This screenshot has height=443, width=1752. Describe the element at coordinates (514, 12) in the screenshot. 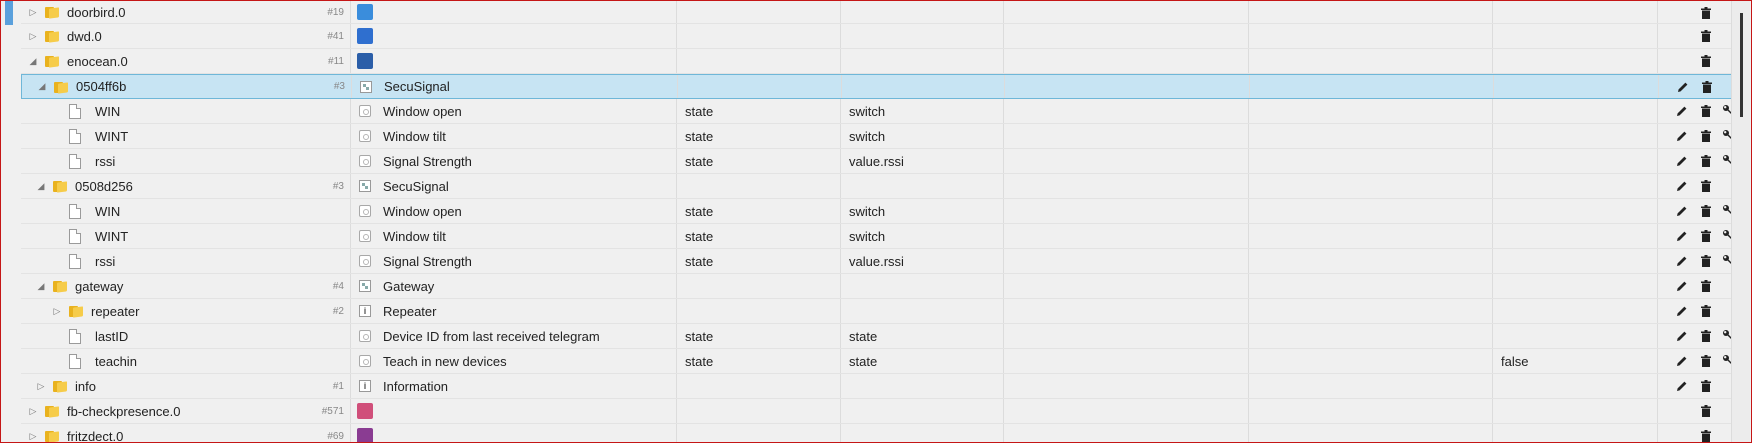

I see `name-cell` at that location.